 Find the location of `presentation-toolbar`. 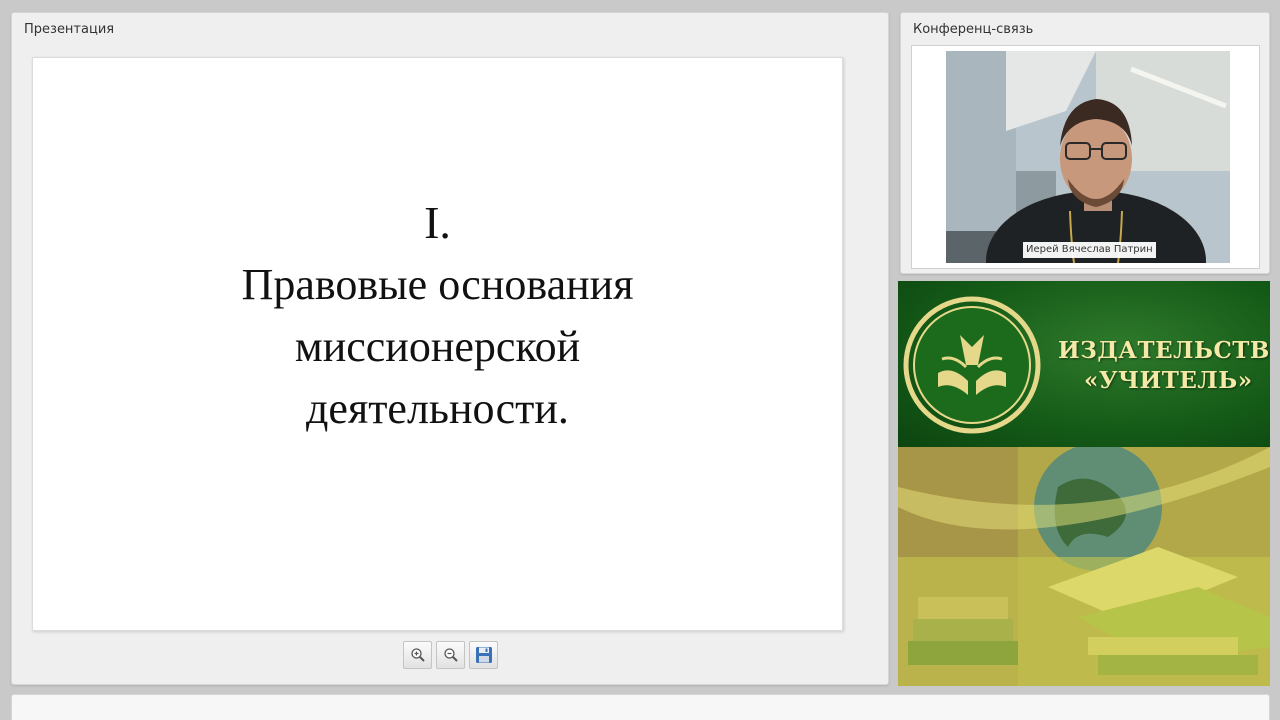

presentation-toolbar is located at coordinates (450, 655).